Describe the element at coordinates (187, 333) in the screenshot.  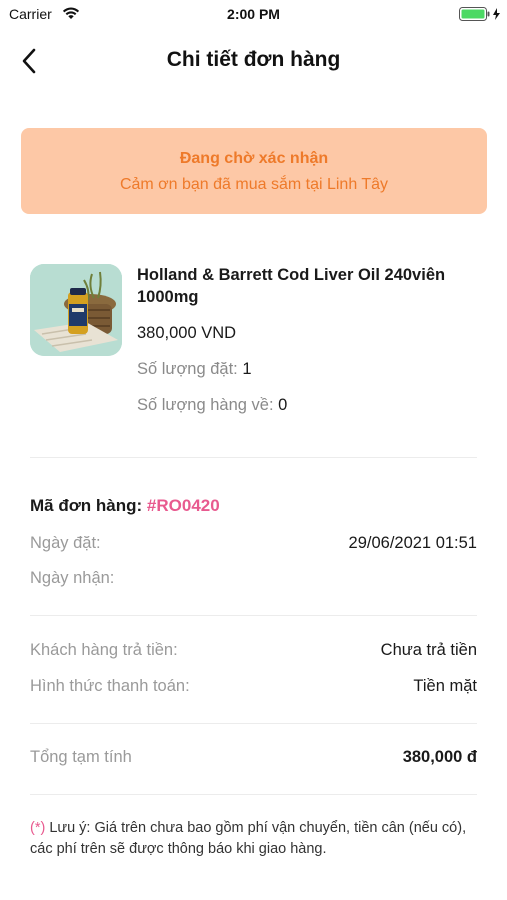
I see `product-price: 380,000 VND` at that location.